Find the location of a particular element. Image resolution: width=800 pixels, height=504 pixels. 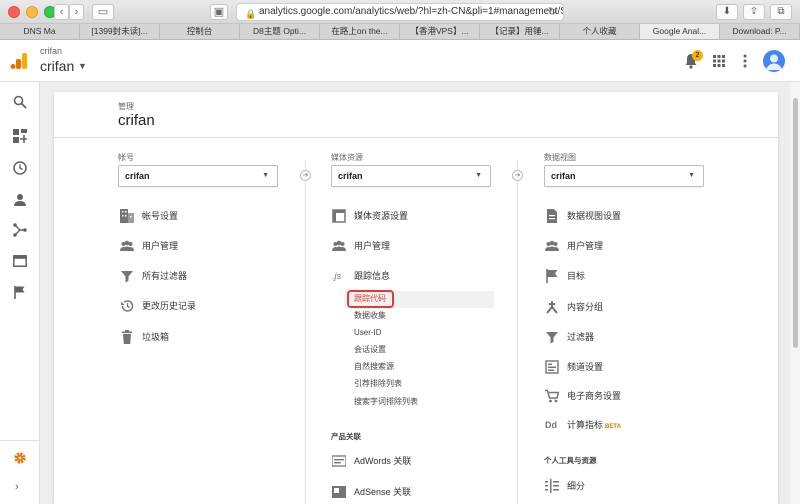

cart-icon is located at coordinates (552, 396).